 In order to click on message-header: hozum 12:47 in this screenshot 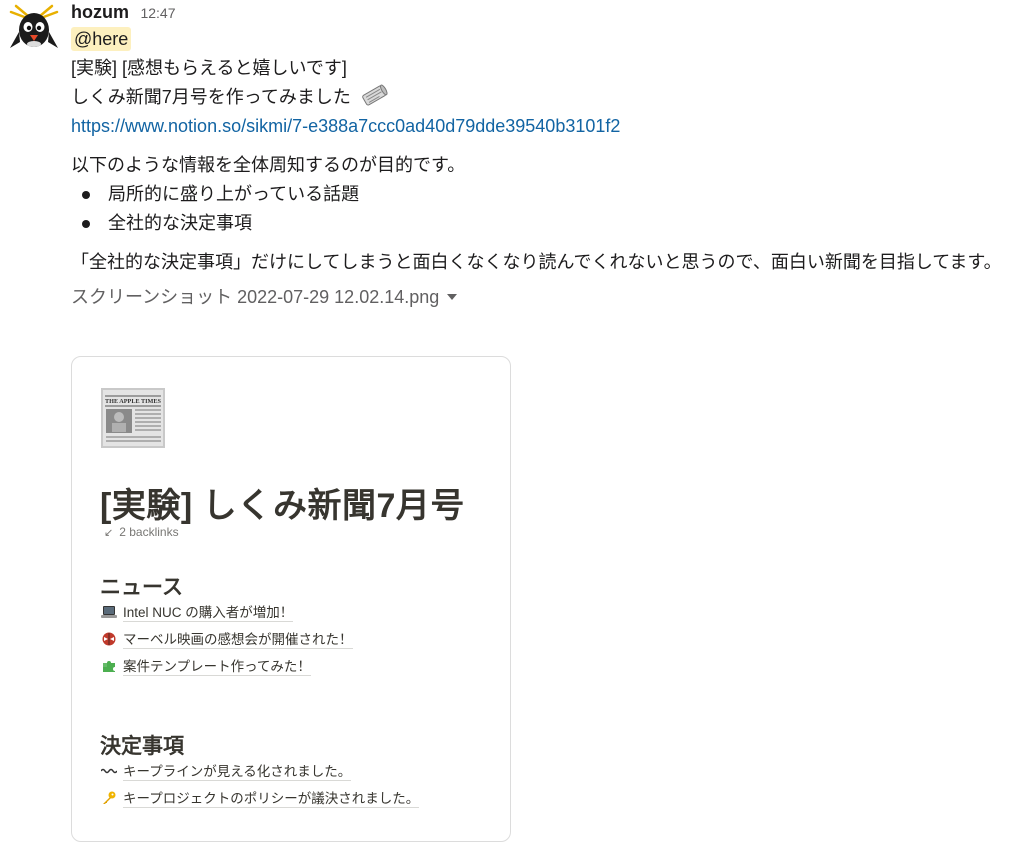, I will do `click(541, 12)`.